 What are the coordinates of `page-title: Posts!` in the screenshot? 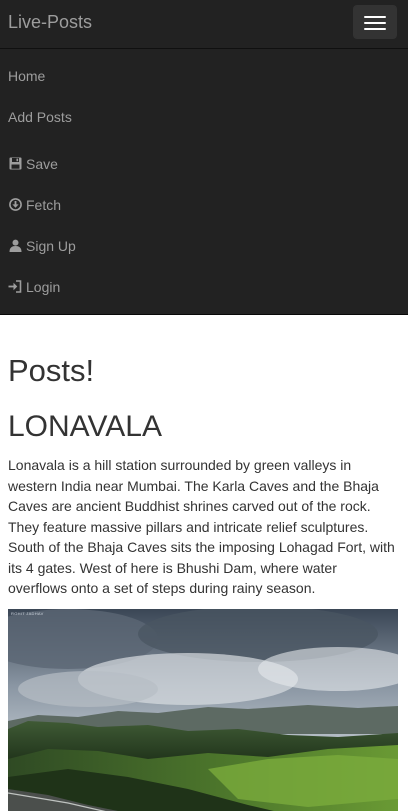 It's located at (51, 370).